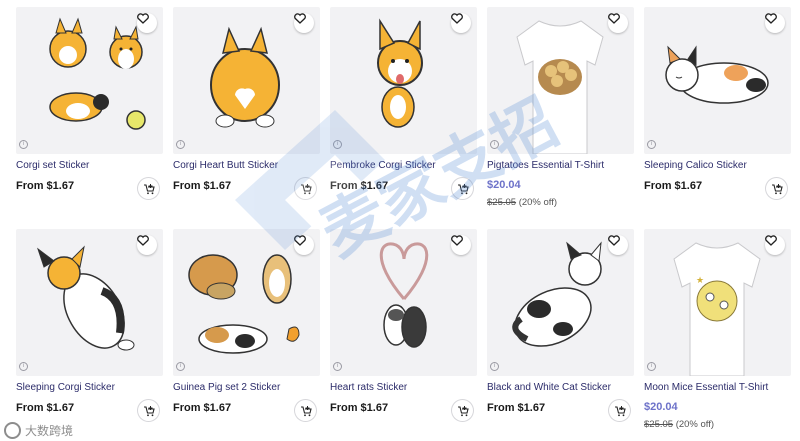 The height and width of the screenshot is (441, 800). Describe the element at coordinates (12, 430) in the screenshot. I see `circle-logo-icon` at that location.